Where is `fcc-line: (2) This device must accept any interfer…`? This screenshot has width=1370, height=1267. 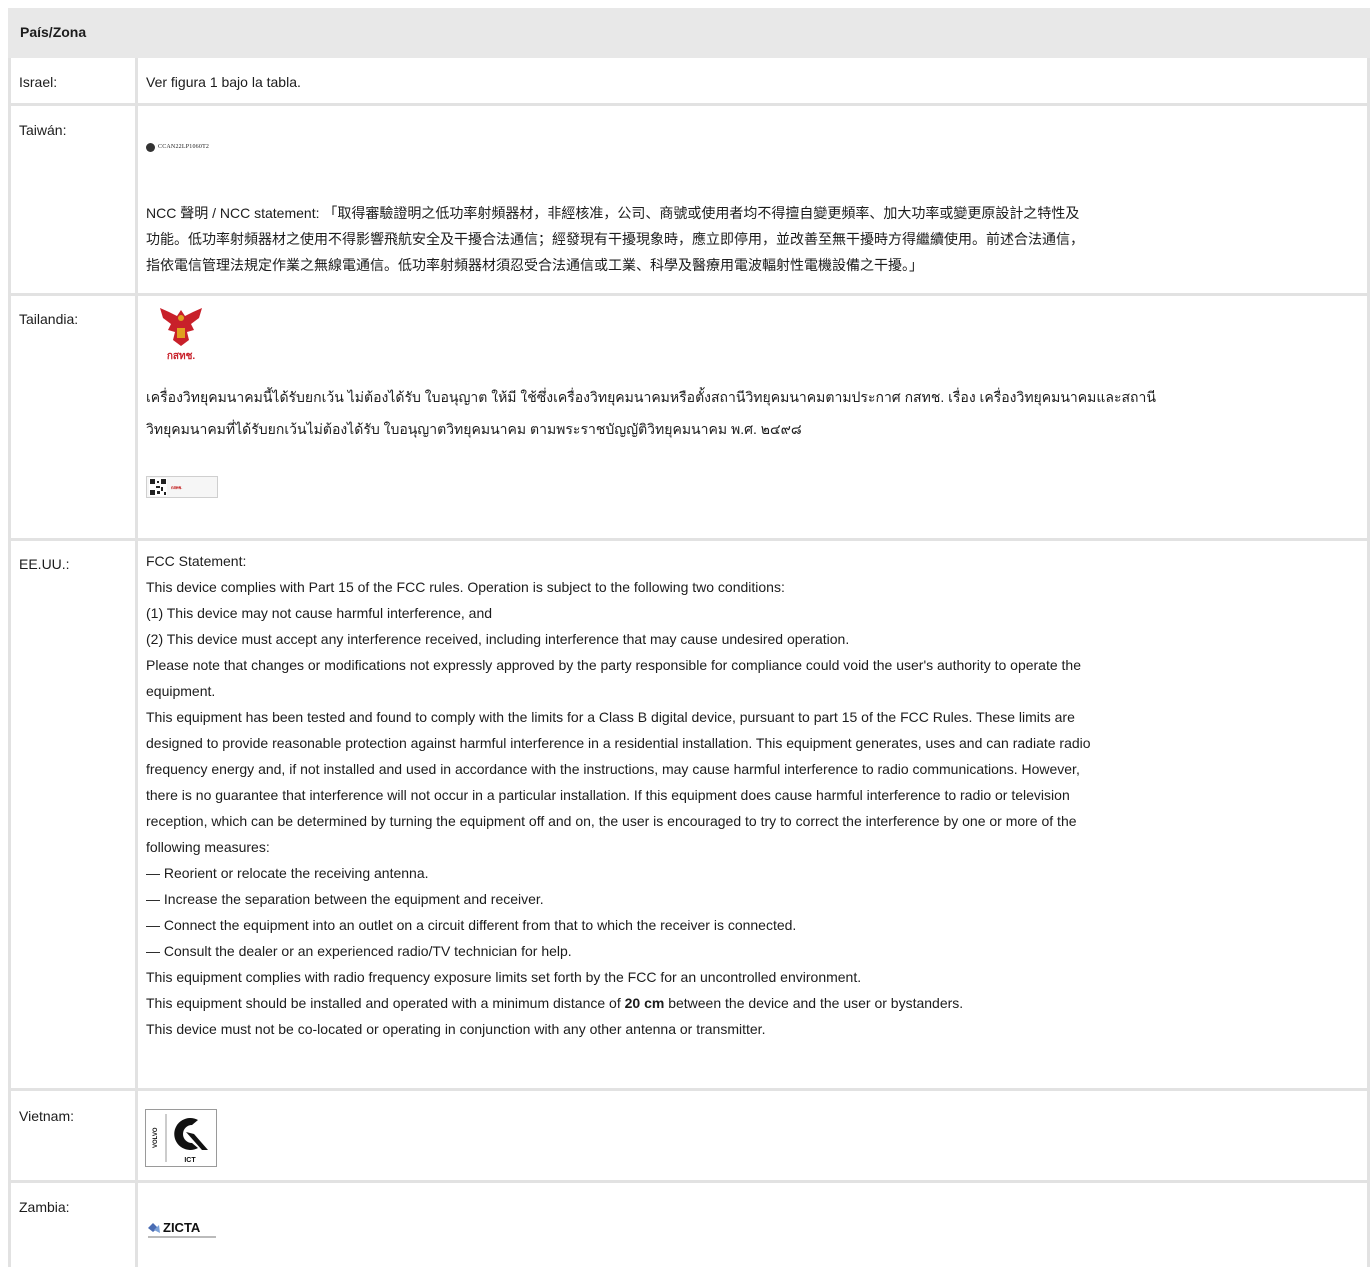
fcc-line: (2) This device must accept any interfer… is located at coordinates (498, 639).